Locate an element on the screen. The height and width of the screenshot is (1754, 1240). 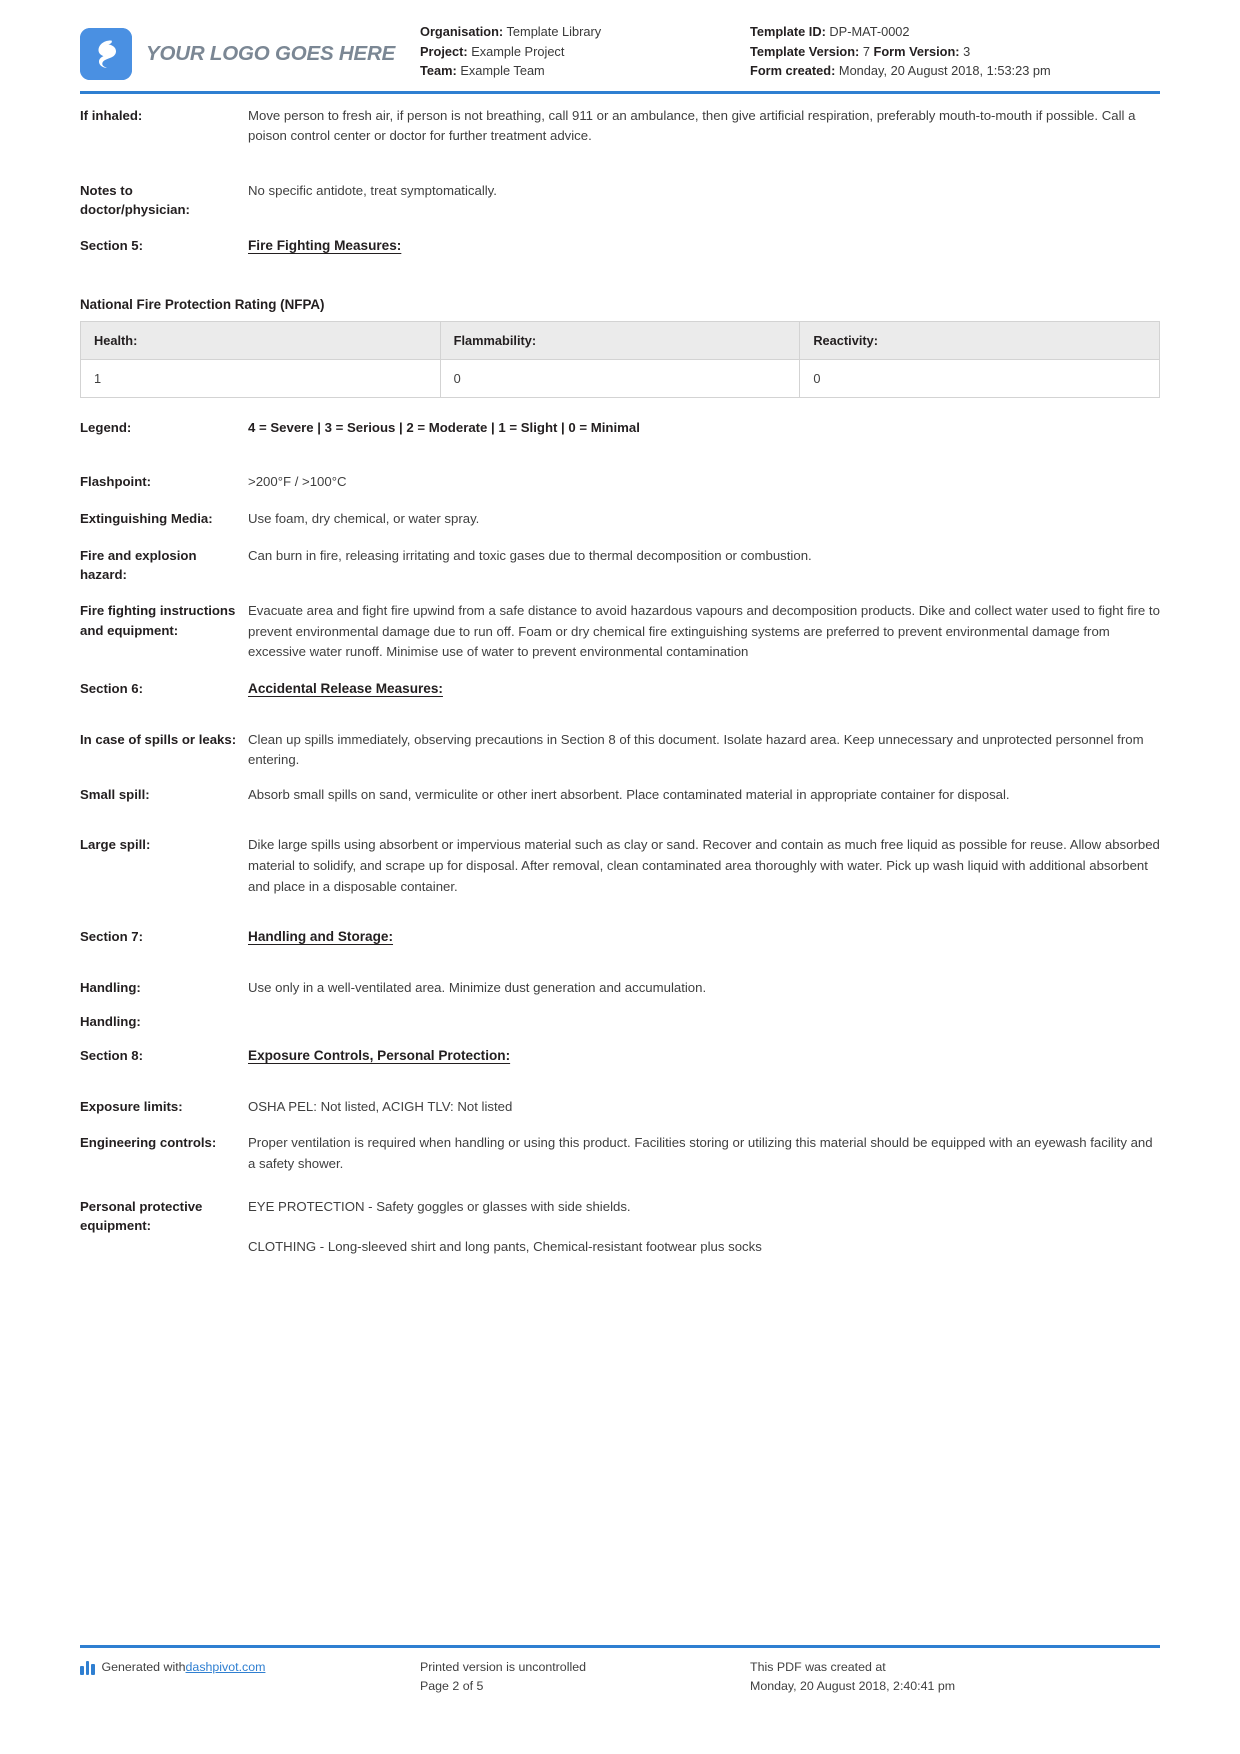
nfpa-table: Health: Flammability: Reactivity: 1 0 0 is located at coordinates (620, 359).